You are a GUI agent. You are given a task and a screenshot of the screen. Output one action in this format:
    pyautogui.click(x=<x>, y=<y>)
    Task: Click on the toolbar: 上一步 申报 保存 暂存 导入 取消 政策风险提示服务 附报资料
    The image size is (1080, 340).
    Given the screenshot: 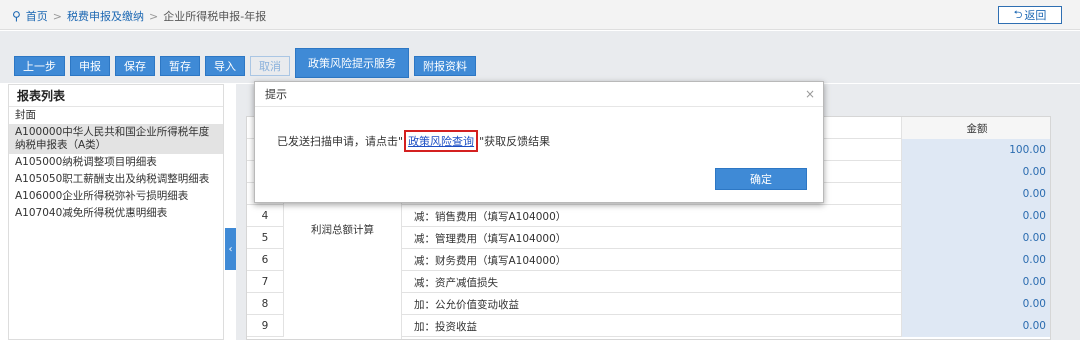 What is the action you would take?
    pyautogui.click(x=245, y=63)
    